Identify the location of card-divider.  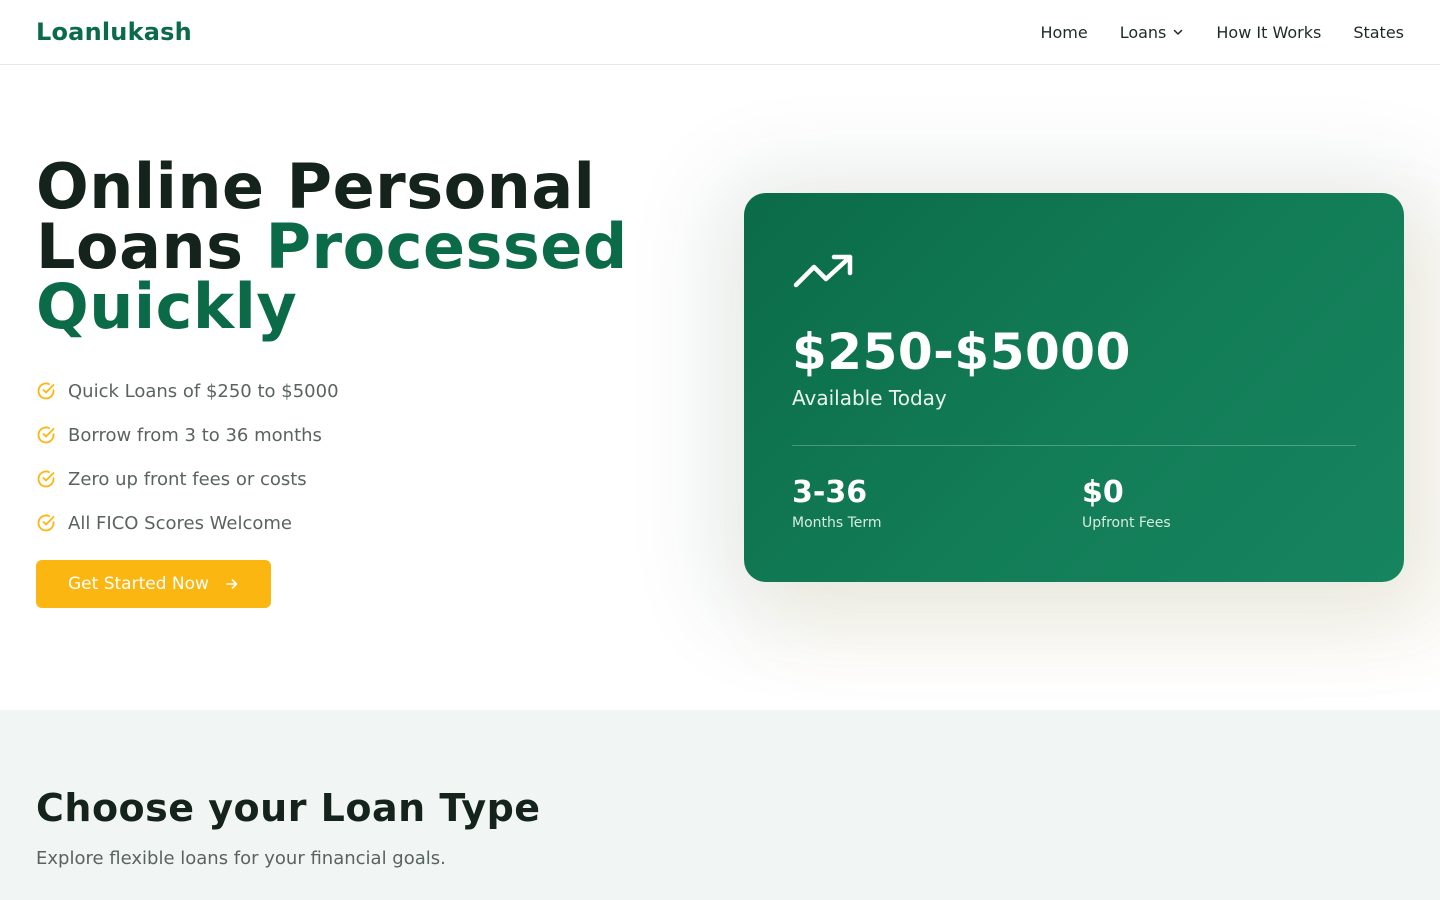
(1074, 445).